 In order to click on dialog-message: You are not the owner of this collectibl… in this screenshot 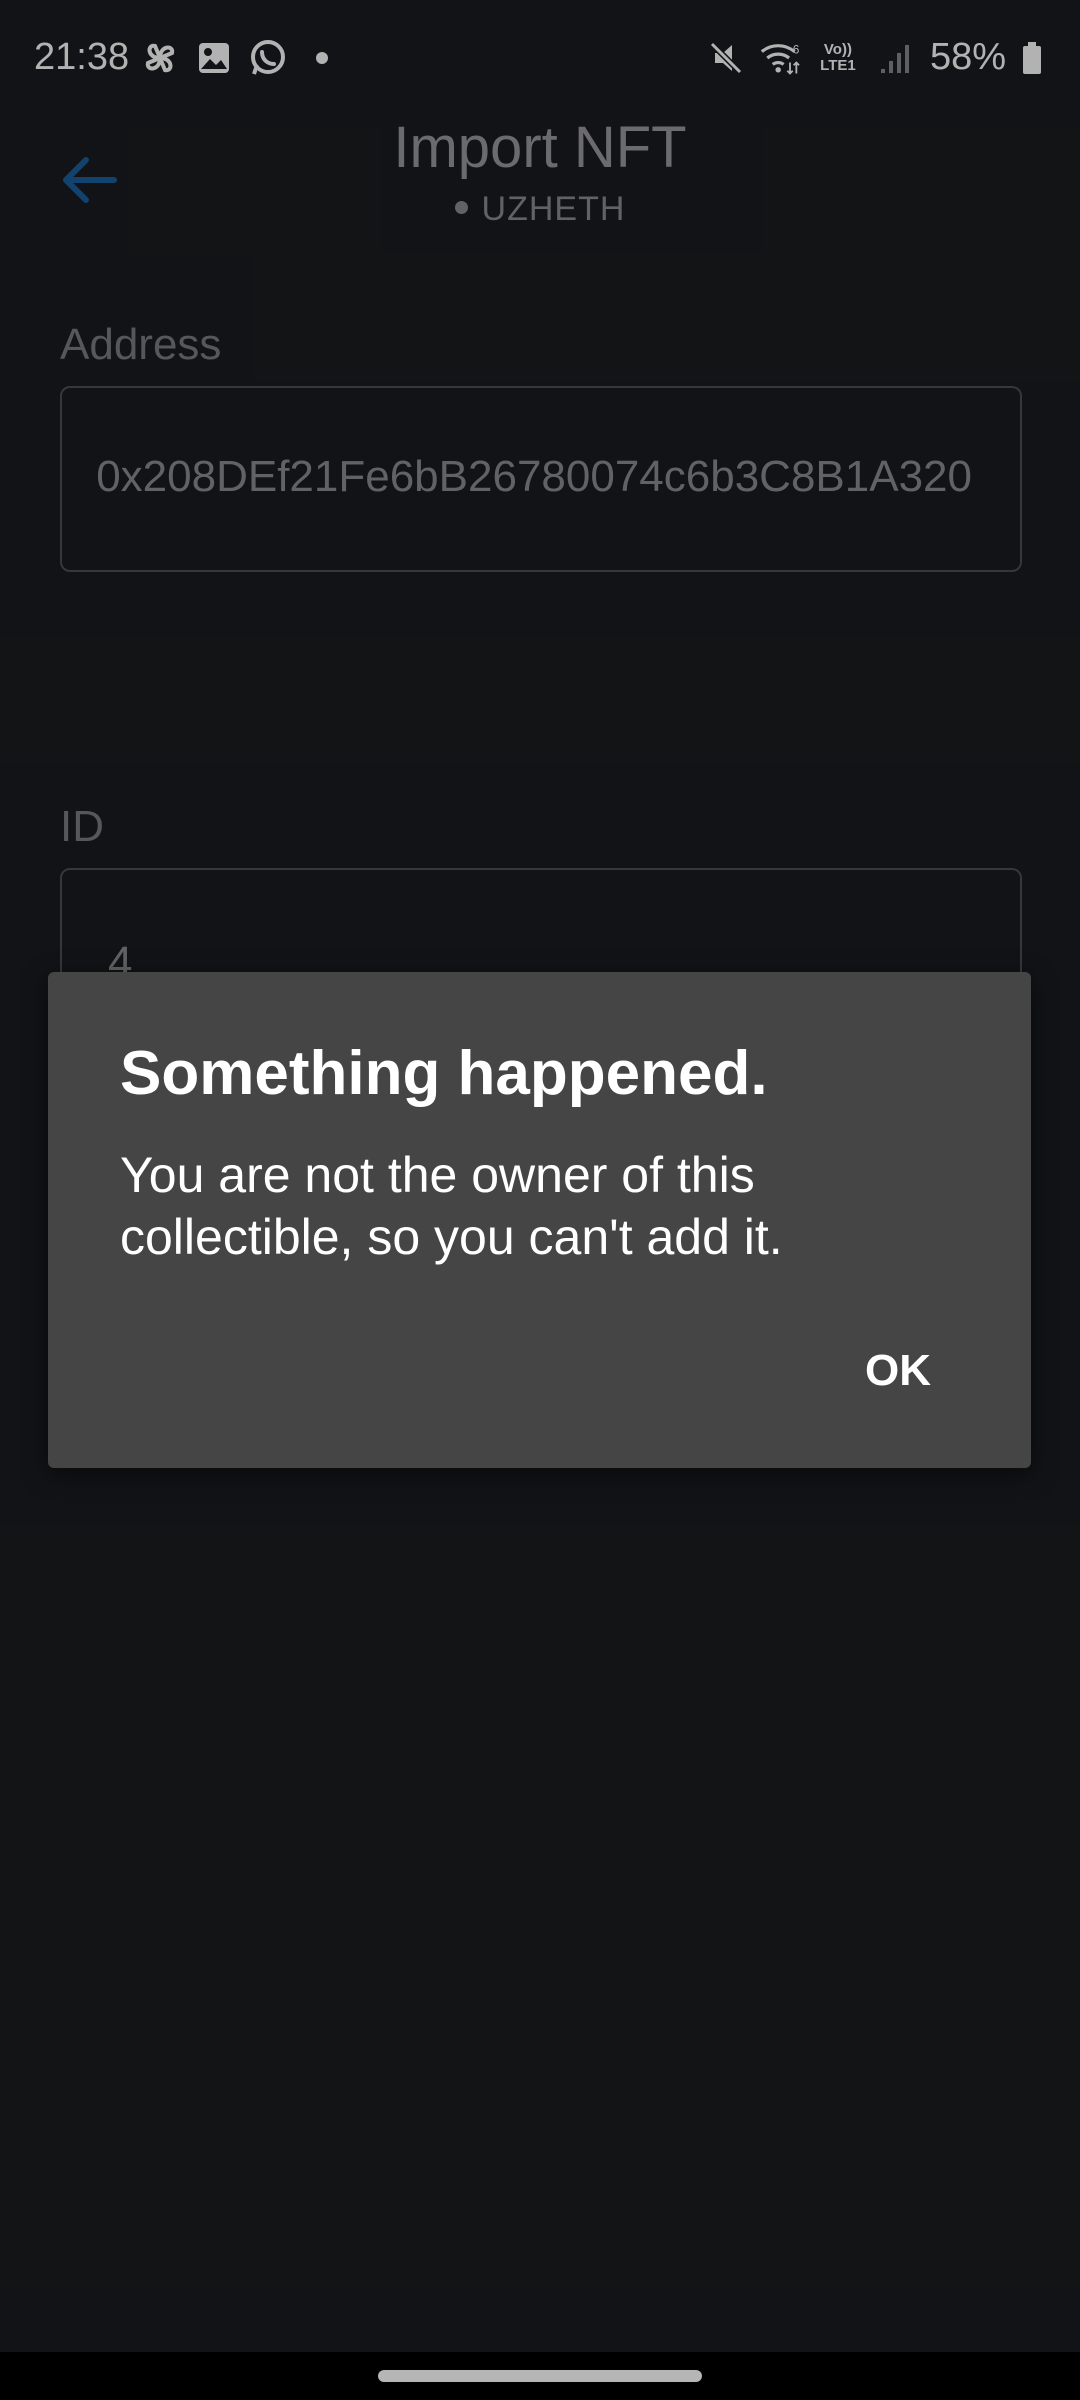, I will do `click(451, 1206)`.